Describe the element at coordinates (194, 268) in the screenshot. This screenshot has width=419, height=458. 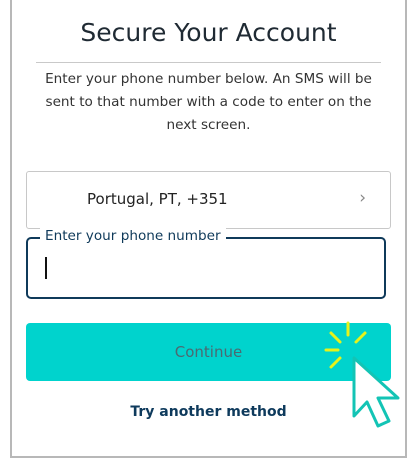
I see `phone-number-input` at that location.